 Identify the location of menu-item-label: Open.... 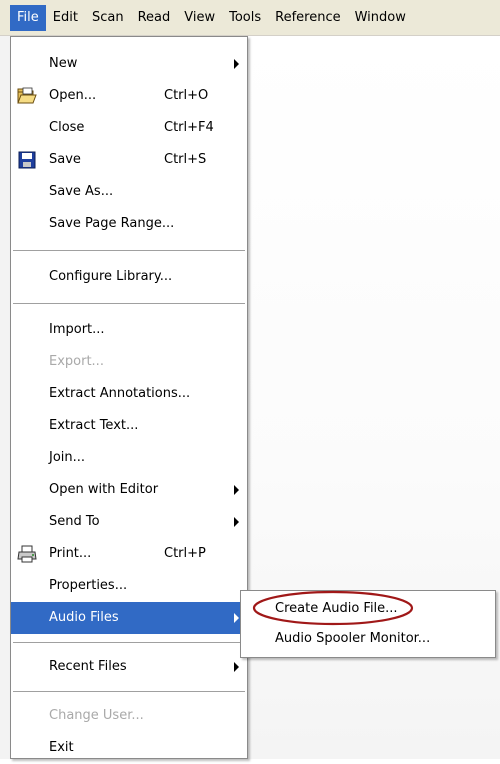
(73, 95).